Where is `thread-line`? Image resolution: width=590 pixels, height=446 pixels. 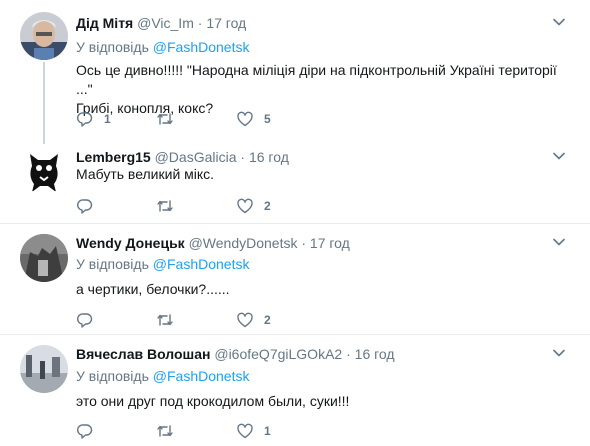 thread-line is located at coordinates (44, 103).